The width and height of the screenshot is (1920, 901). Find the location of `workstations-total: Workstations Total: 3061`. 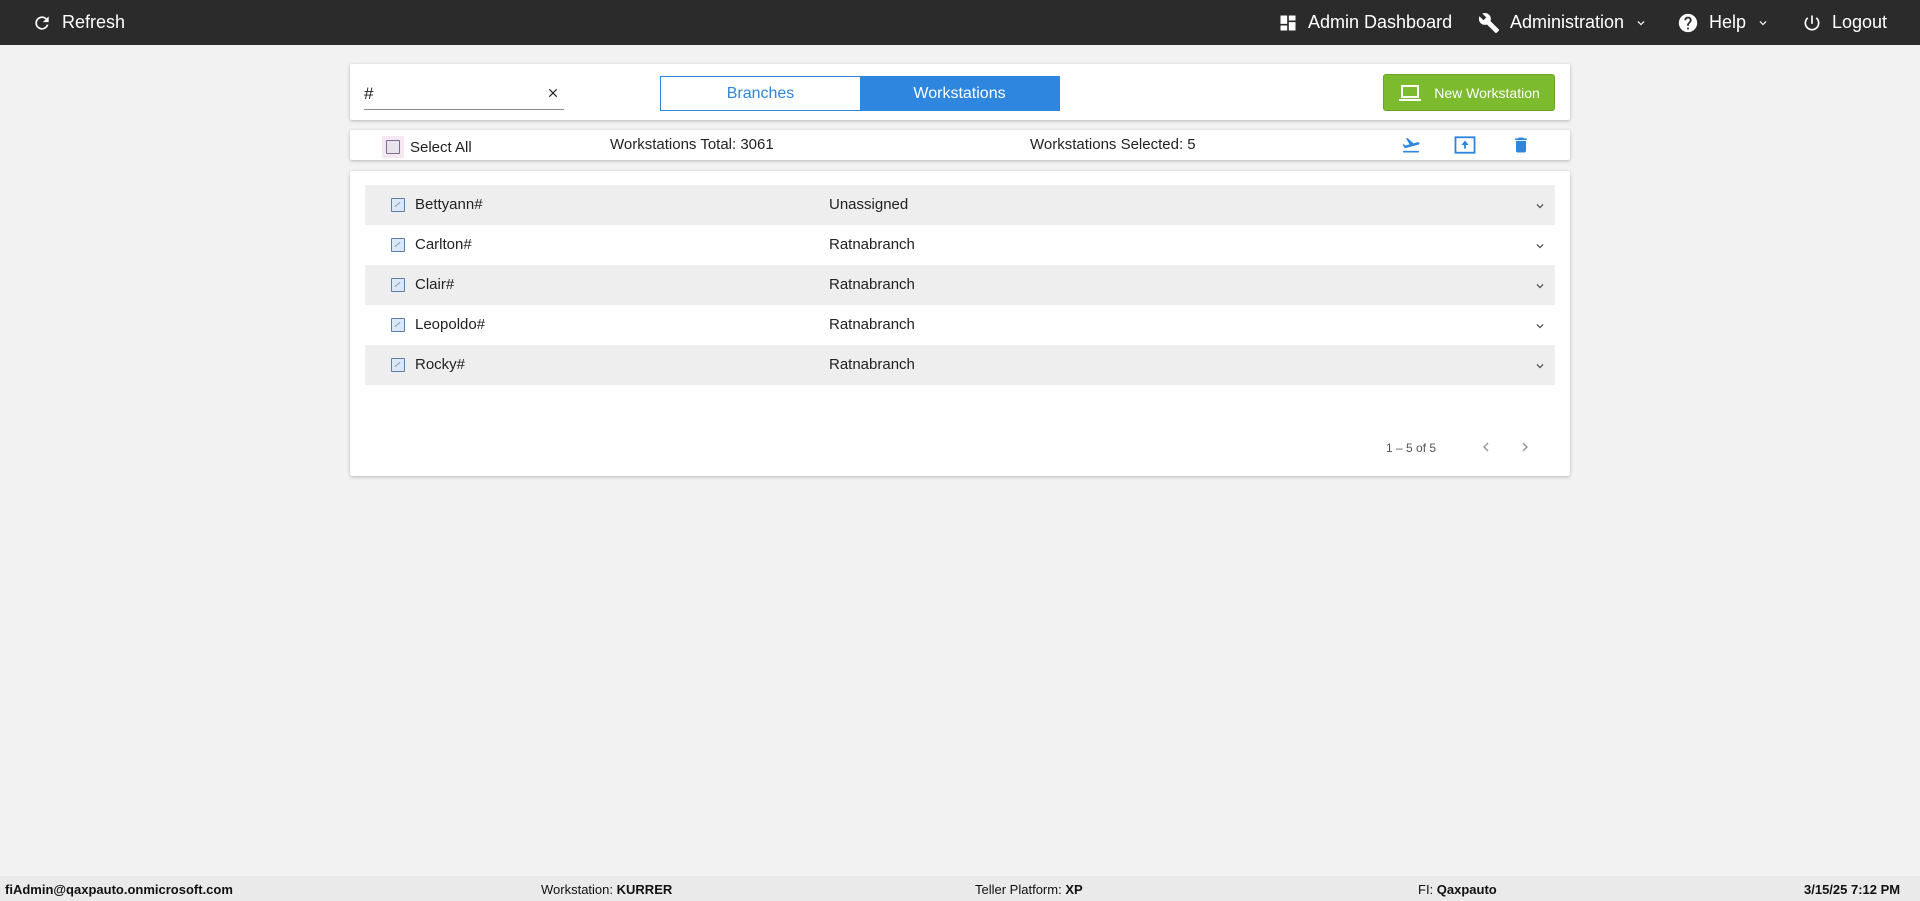

workstations-total: Workstations Total: 3061 is located at coordinates (692, 144).